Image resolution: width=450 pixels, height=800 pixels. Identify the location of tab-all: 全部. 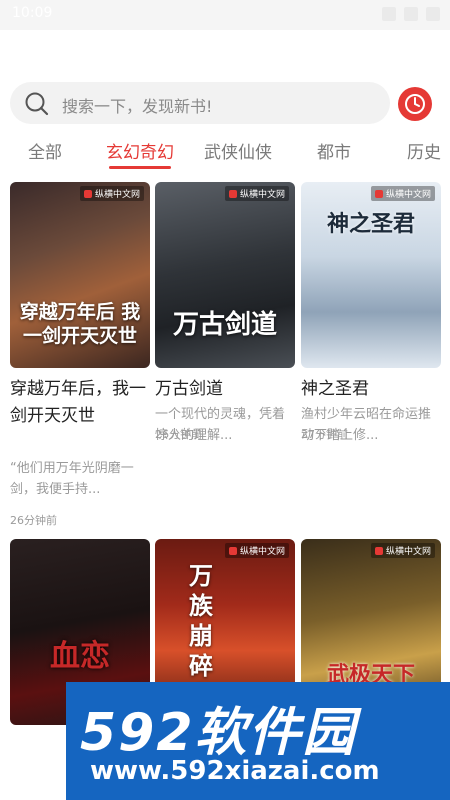
(45, 150).